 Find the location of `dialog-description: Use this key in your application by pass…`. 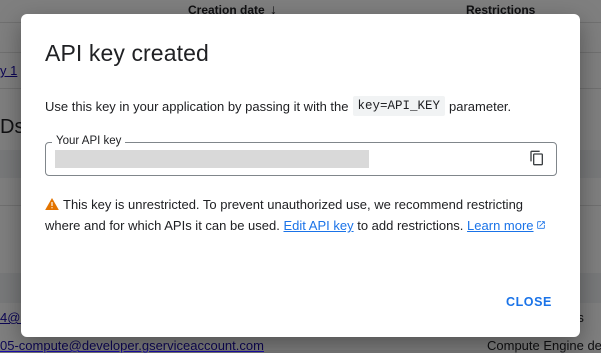

dialog-description: Use this key in your application by pass… is located at coordinates (278, 106).